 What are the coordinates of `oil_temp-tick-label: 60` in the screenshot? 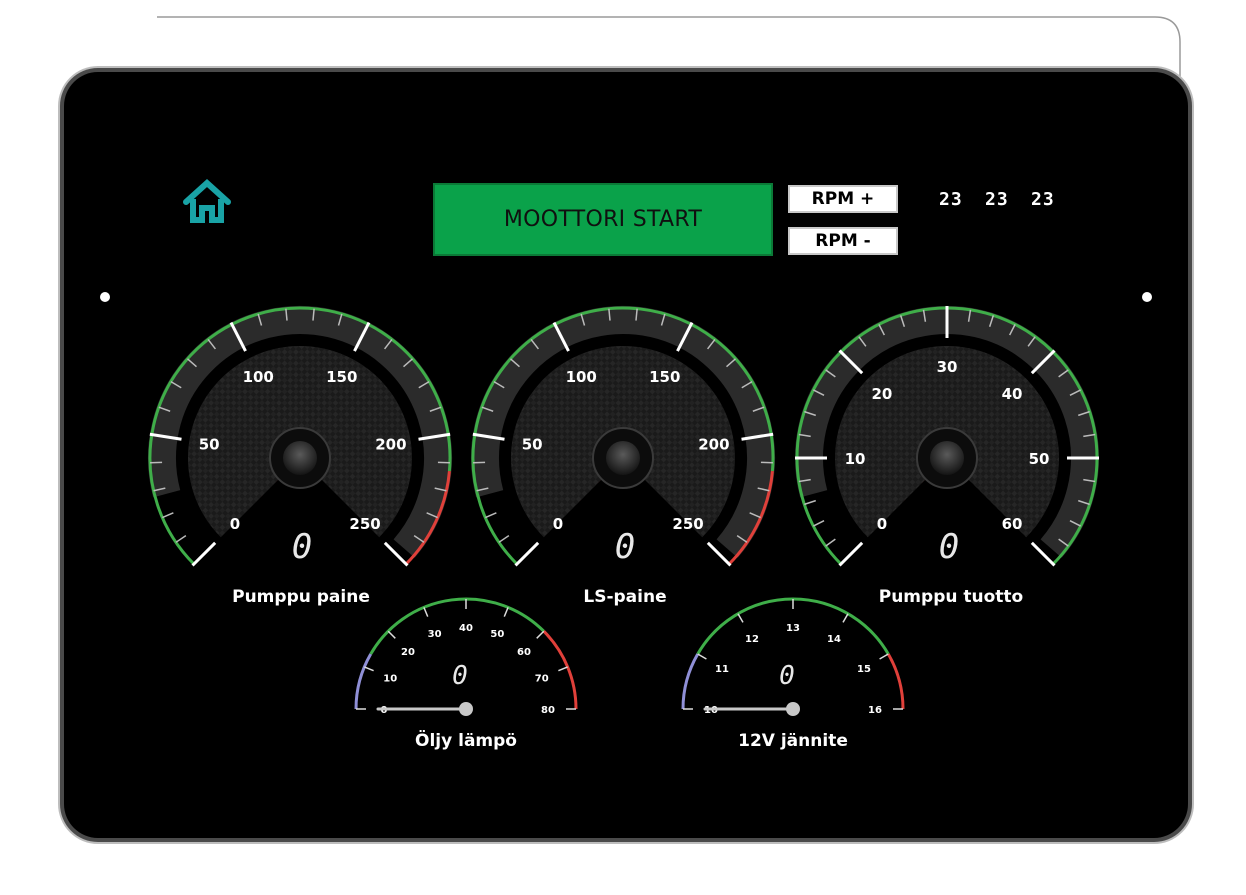 It's located at (524, 652).